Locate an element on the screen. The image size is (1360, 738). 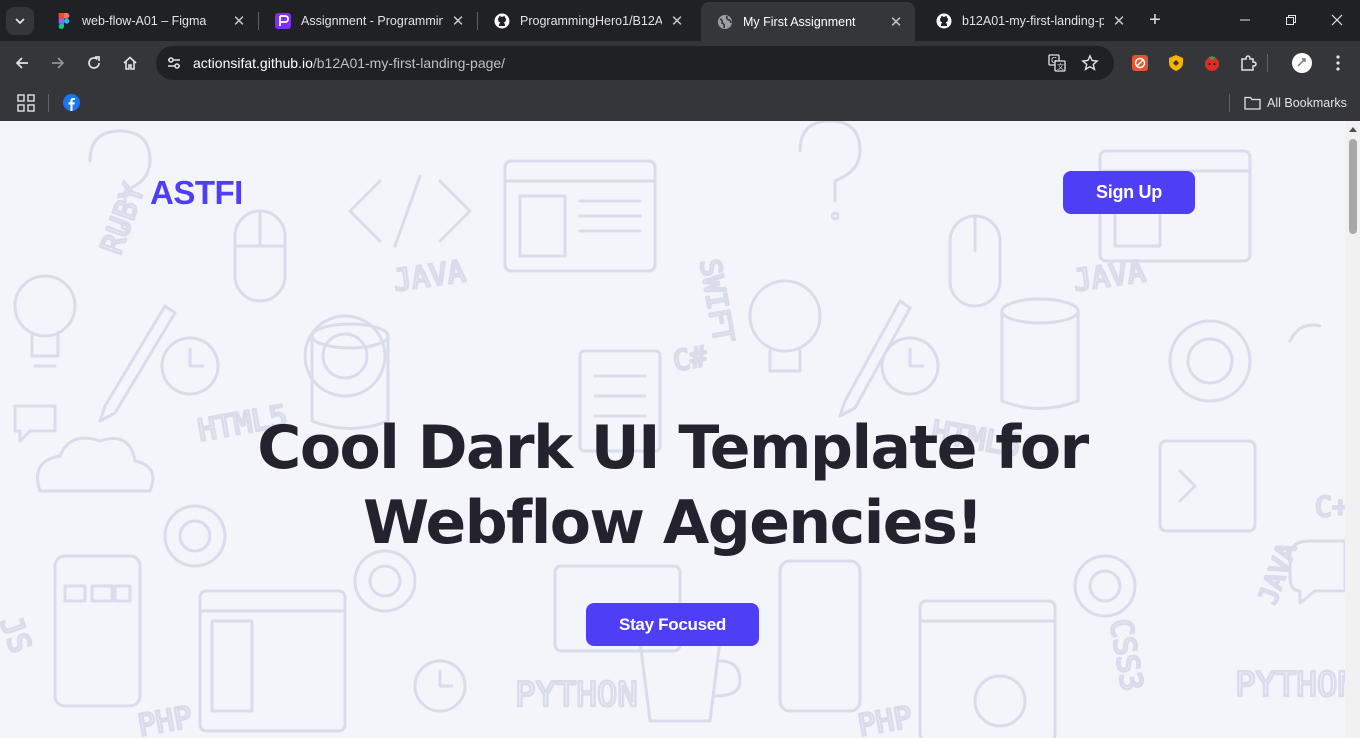
restore-button is located at coordinates (1291, 20).